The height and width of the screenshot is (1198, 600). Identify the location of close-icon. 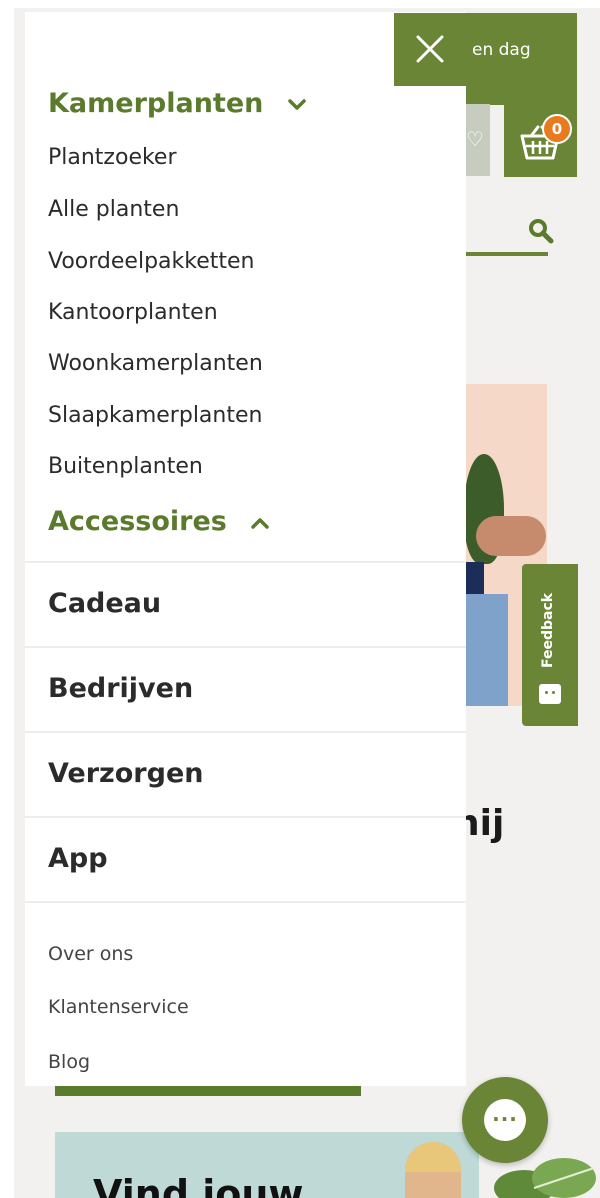
(430, 49).